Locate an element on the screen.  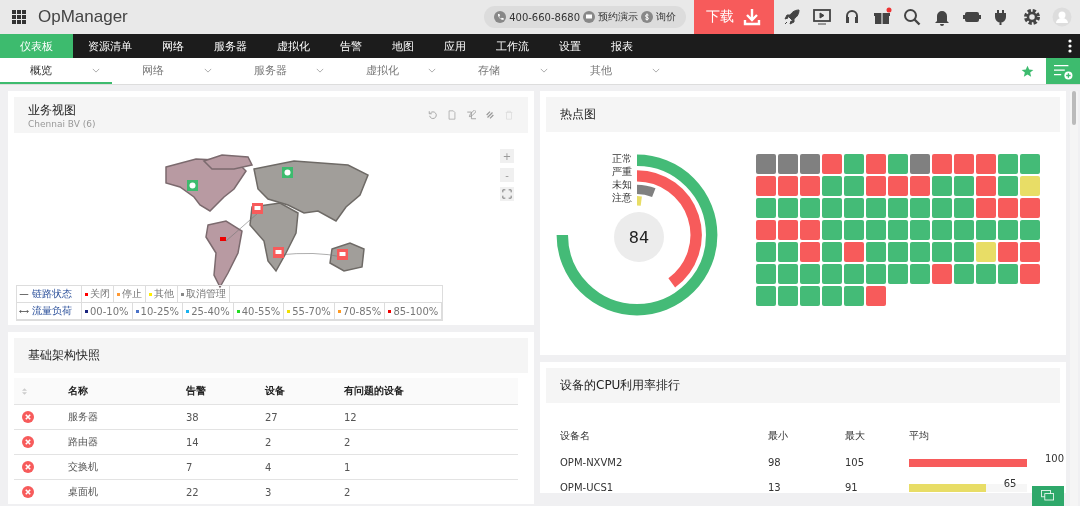
menu-tab: 报表 is located at coordinates (622, 46).